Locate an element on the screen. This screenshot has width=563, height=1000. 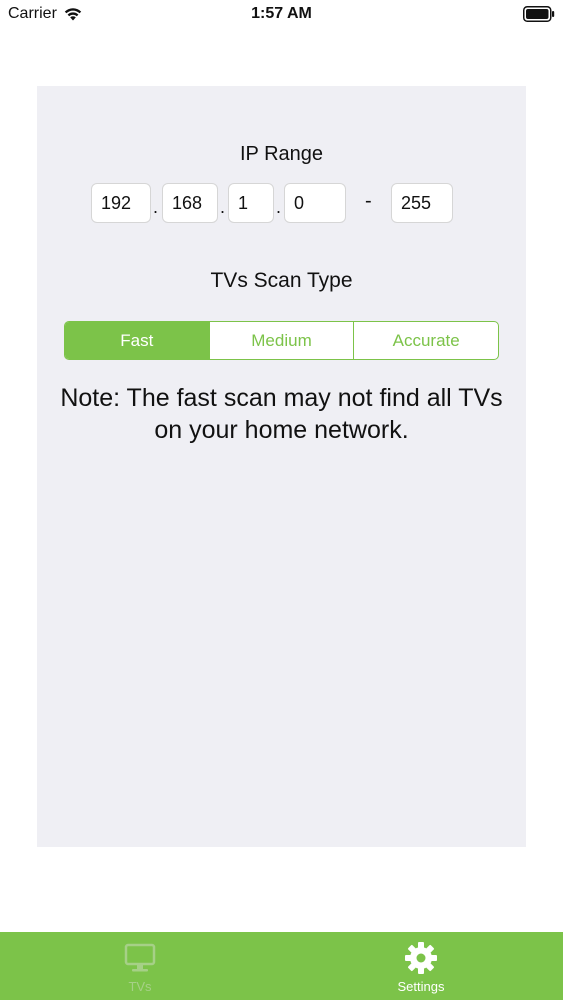
scan-type-title: TVs Scan Type is located at coordinates (281, 280).